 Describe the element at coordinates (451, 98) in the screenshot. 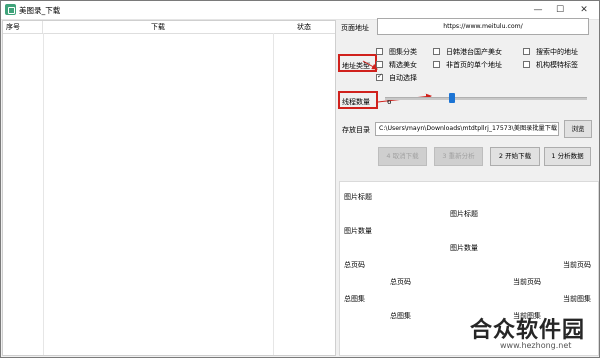

I see `thread-slider-thumb` at that location.